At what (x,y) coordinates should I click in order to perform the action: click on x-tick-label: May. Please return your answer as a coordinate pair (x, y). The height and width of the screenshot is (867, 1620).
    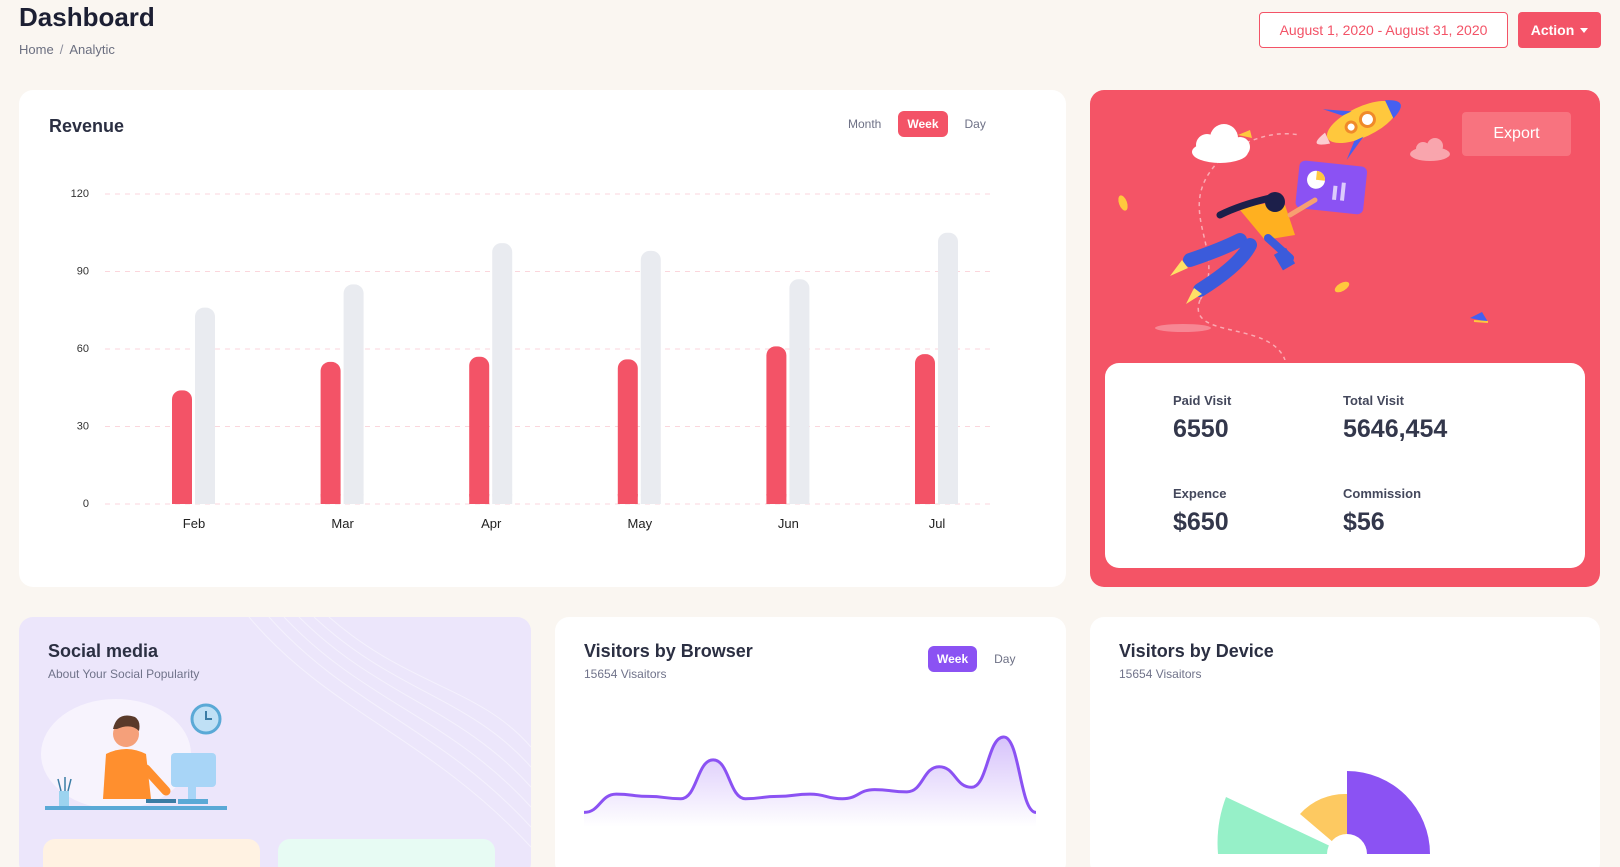
    Looking at the image, I should click on (640, 523).